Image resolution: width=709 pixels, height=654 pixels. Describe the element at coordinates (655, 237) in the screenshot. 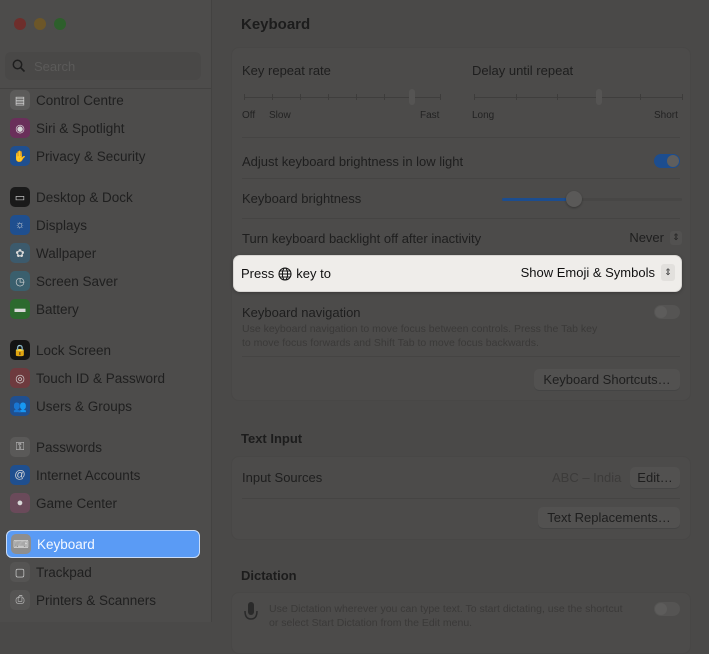

I see `backlight-off-popup: Never ⇕` at that location.